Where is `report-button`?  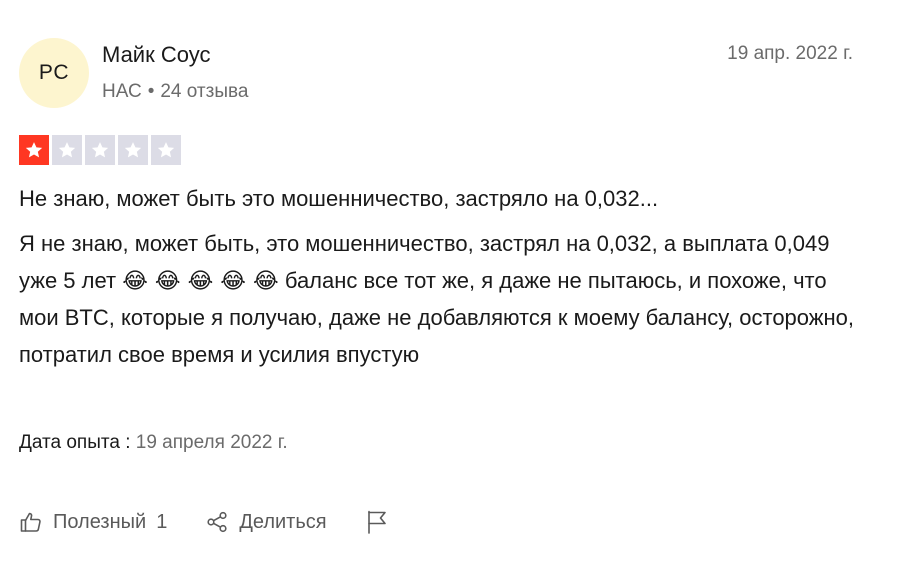 report-button is located at coordinates (377, 522).